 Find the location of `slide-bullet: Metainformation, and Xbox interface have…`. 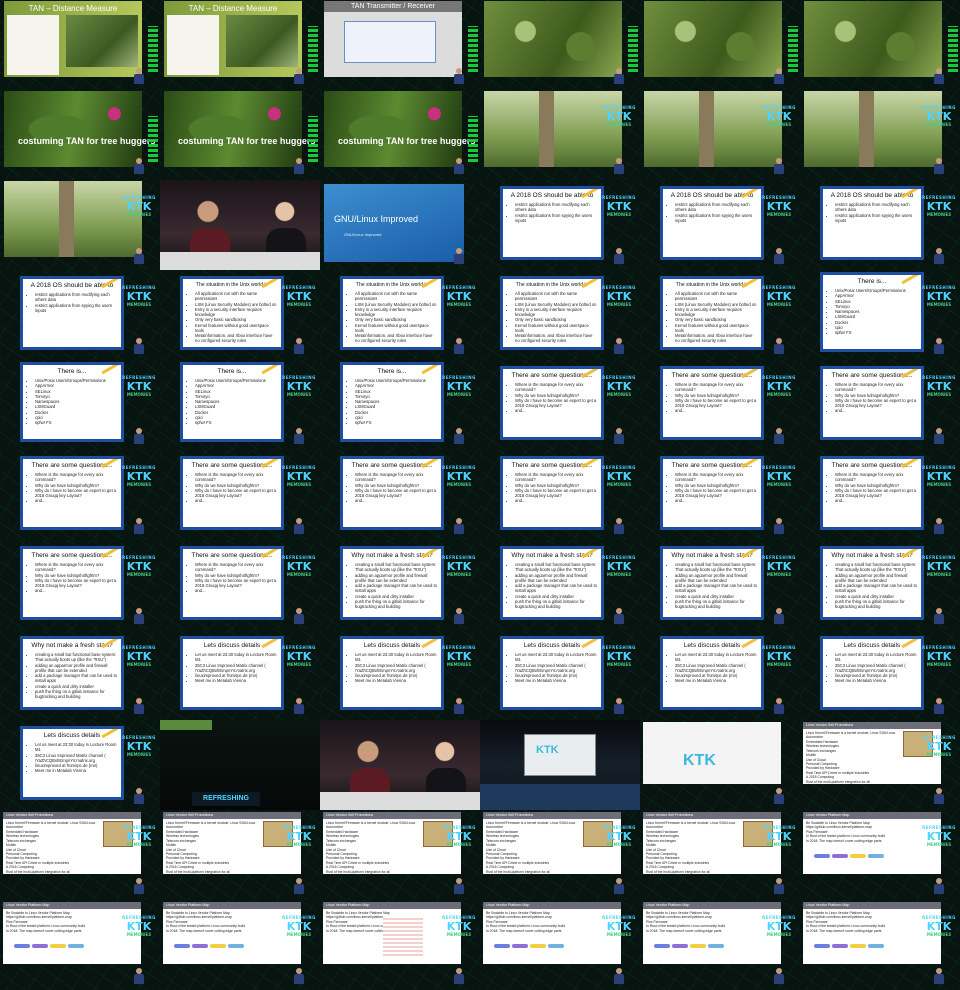

slide-bullet: Metainformation, and Xbox interface have… is located at coordinates (556, 338).